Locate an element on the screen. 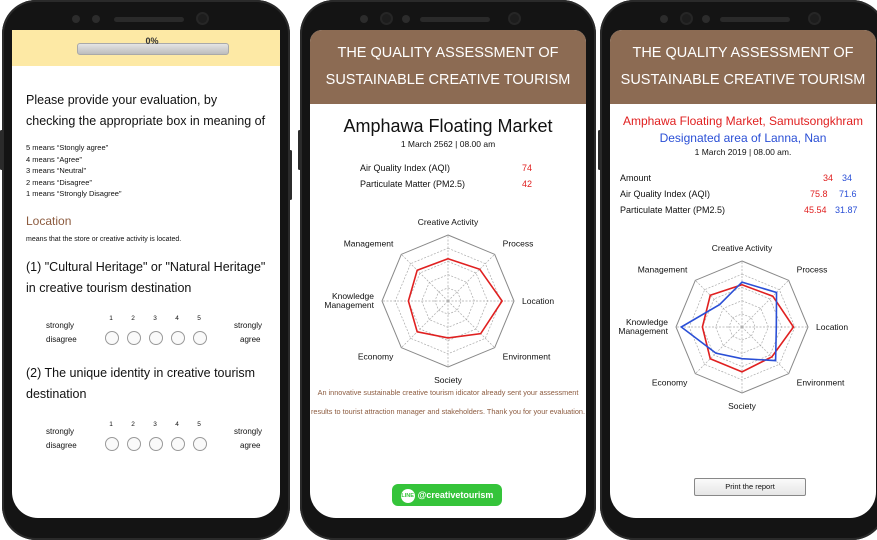 Image resolution: width=877 pixels, height=540 pixels. scale-left-label: strongly is located at coordinates (60, 431).